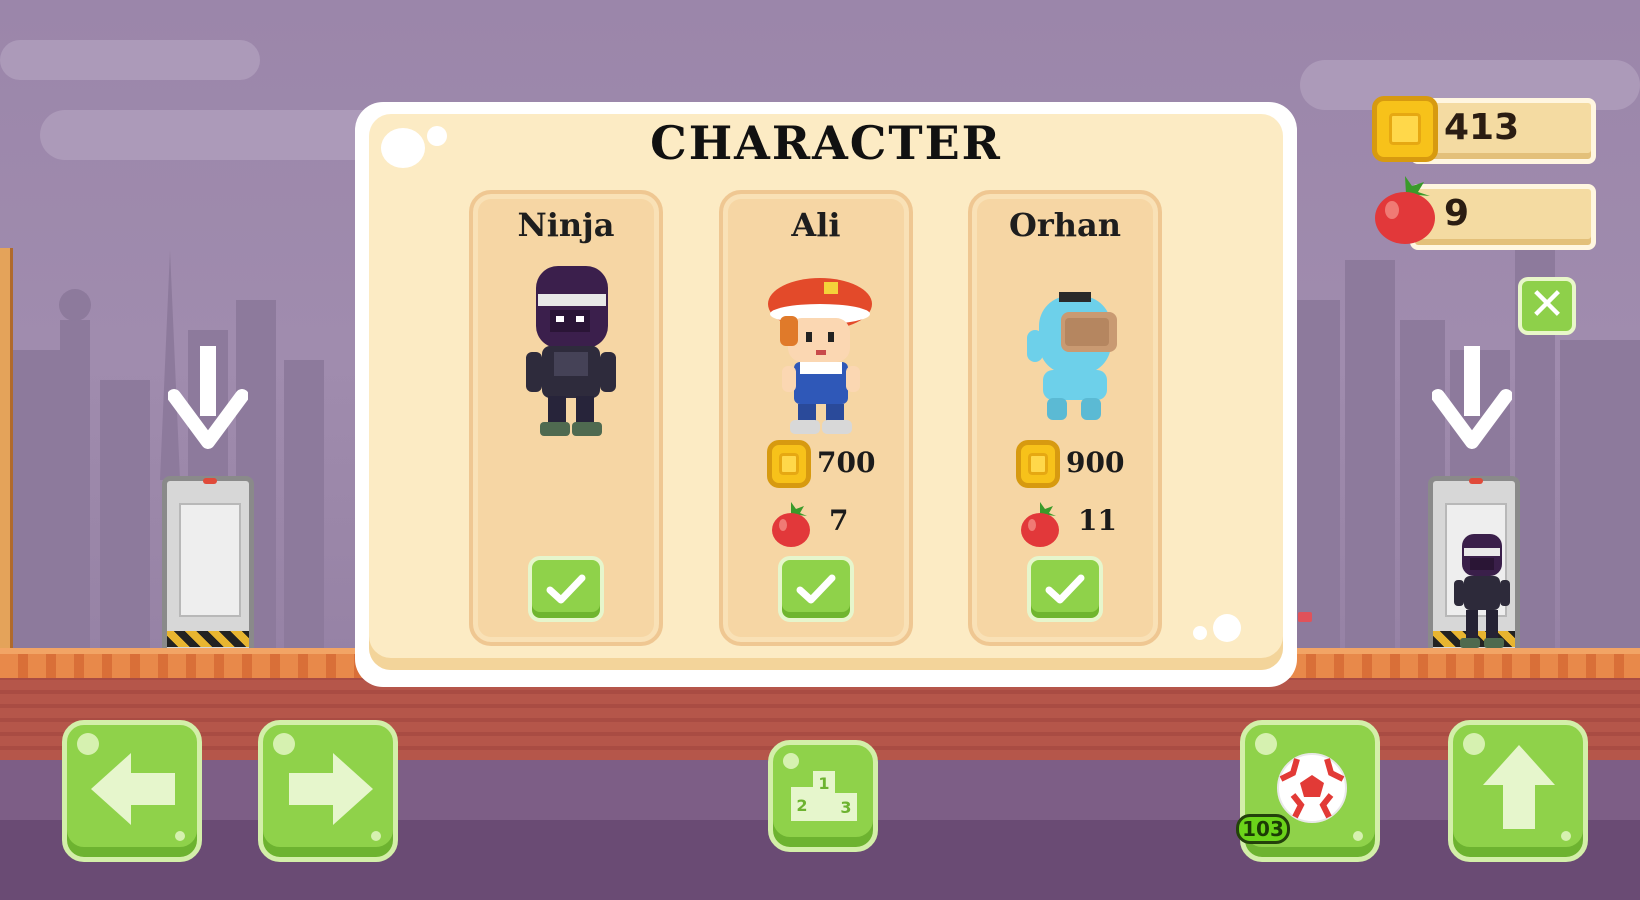 The width and height of the screenshot is (1640, 900). I want to click on coin-price: 700, so click(846, 462).